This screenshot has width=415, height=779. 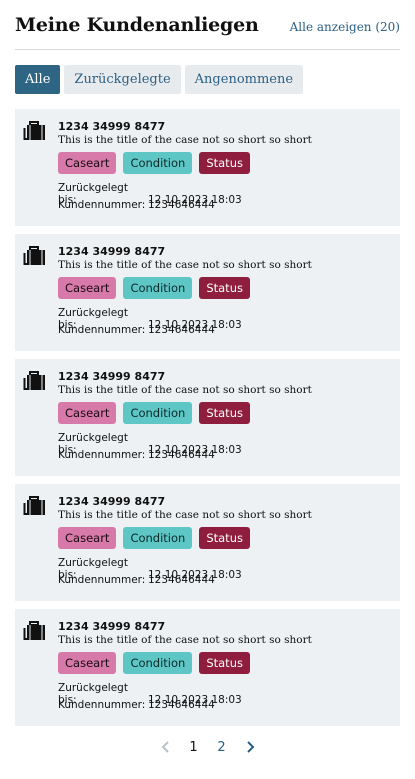 I want to click on page-2-button: 2, so click(x=222, y=747).